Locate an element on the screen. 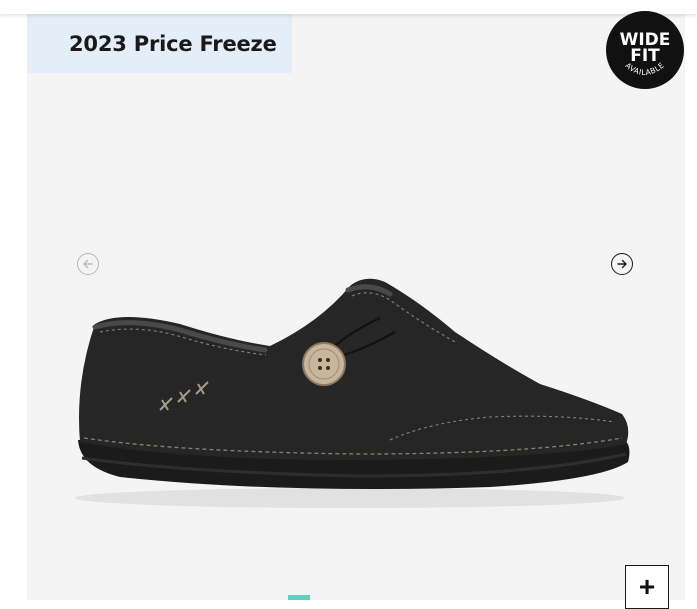 This screenshot has height=609, width=697. next-image-button is located at coordinates (622, 264).